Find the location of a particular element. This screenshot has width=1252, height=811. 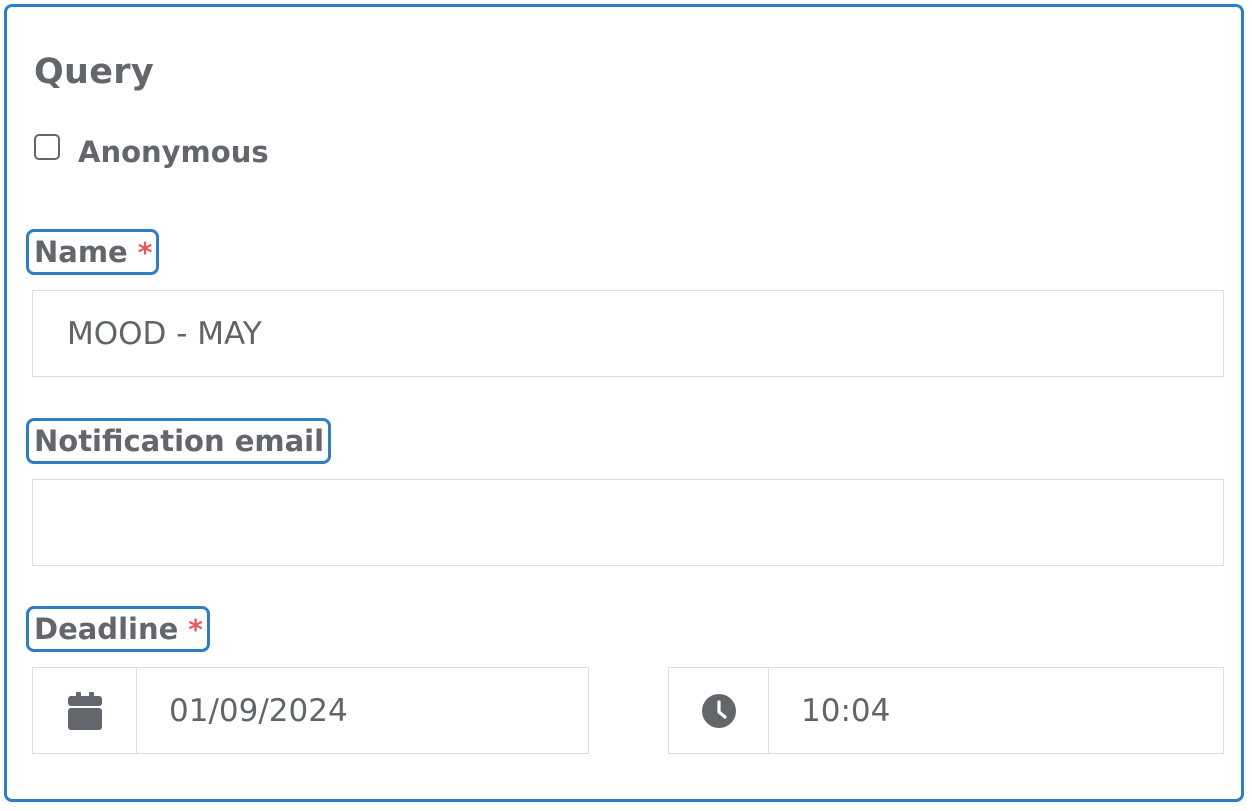

notification-email-label-text: Notification email is located at coordinates (179, 441).